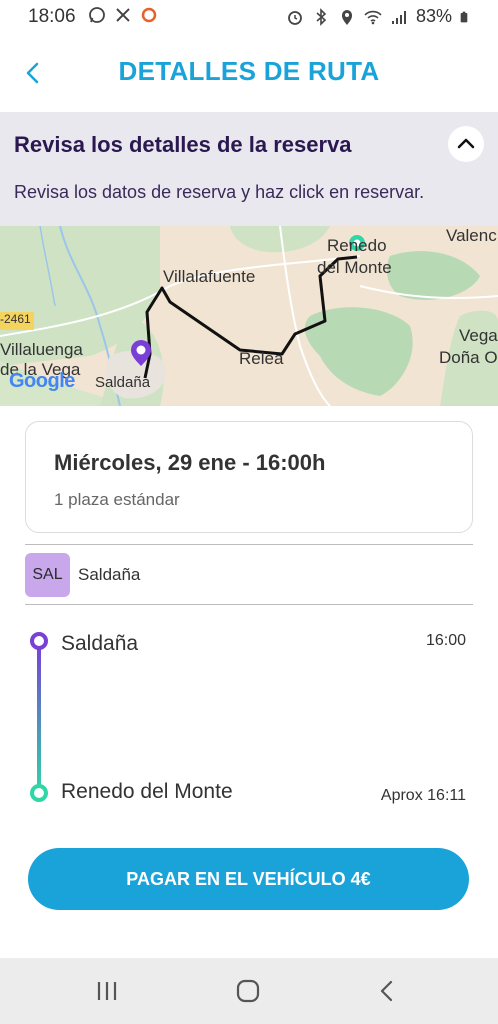 This screenshot has width=498, height=1024. What do you see at coordinates (209, 276) in the screenshot?
I see `map-label: Villalafuente` at bounding box center [209, 276].